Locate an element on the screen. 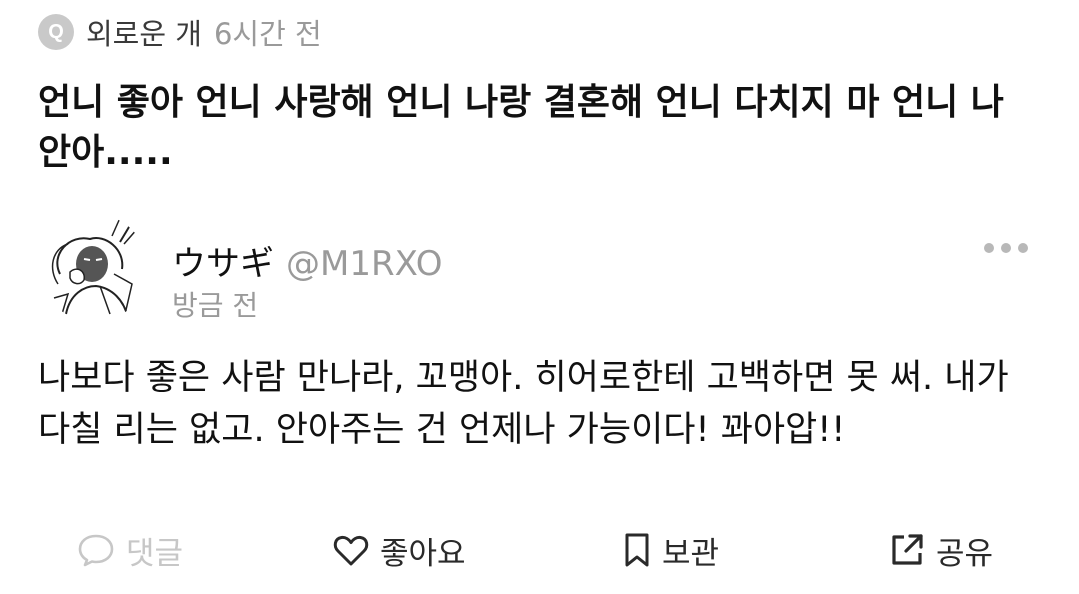 The width and height of the screenshot is (1079, 594). display-name: ウサギ is located at coordinates (223, 264).